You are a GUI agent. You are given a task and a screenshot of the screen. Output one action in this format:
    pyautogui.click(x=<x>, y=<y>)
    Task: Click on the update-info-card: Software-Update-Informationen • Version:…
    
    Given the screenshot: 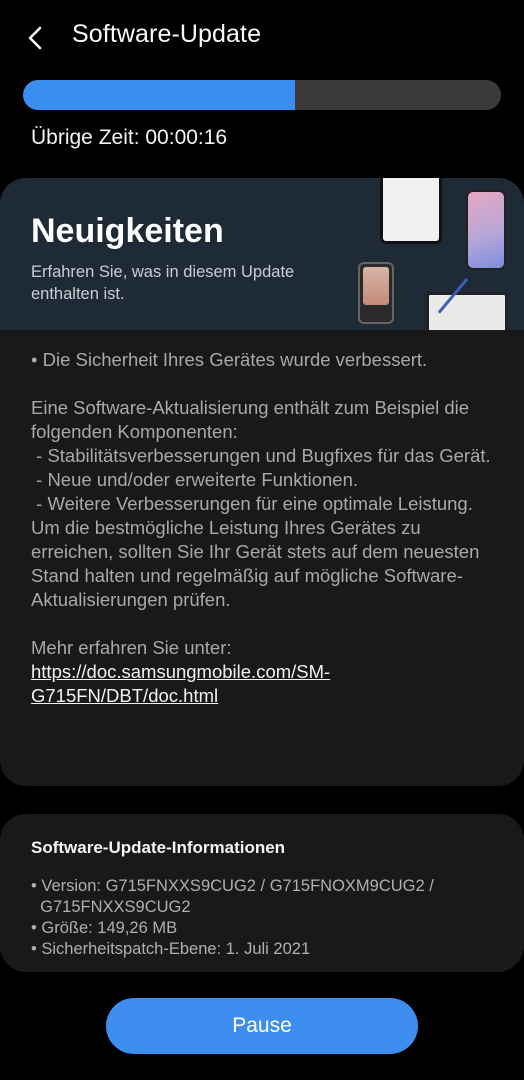 What is the action you would take?
    pyautogui.click(x=262, y=893)
    